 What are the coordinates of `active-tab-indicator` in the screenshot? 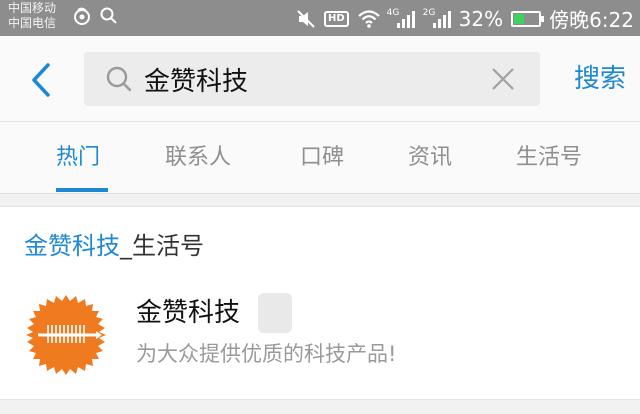 It's located at (82, 190).